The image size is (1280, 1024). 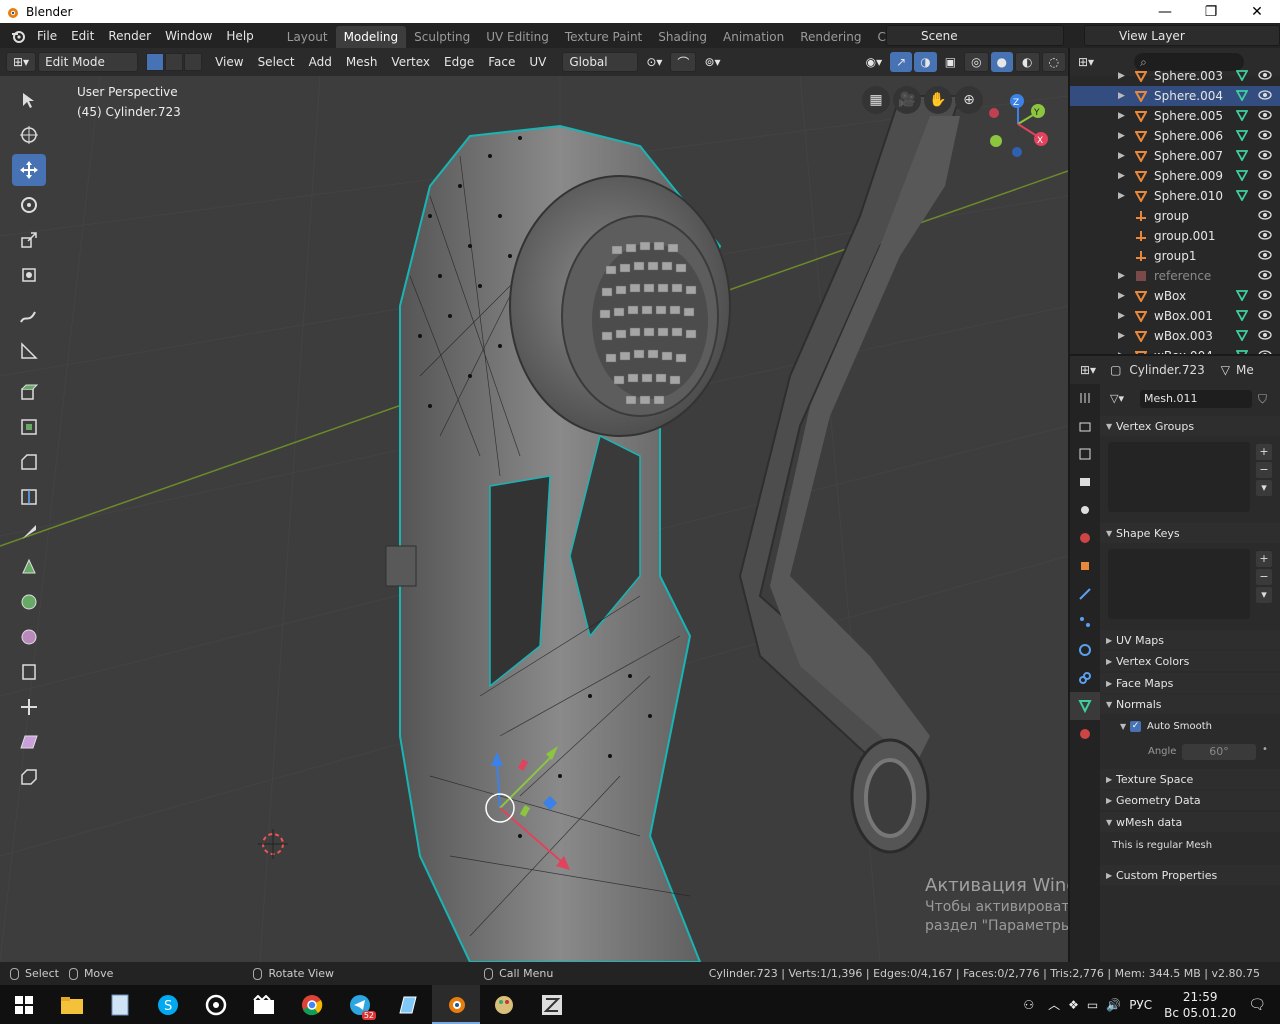 I want to click on outliner-row: ▶ Sphere.010, so click(x=1175, y=196).